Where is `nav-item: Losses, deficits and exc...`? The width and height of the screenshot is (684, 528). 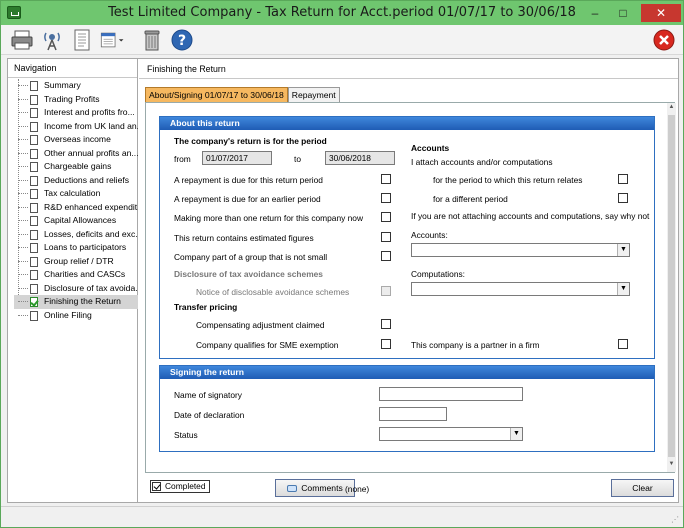
nav-item: Losses, deficits and exc... is located at coordinates (76, 235).